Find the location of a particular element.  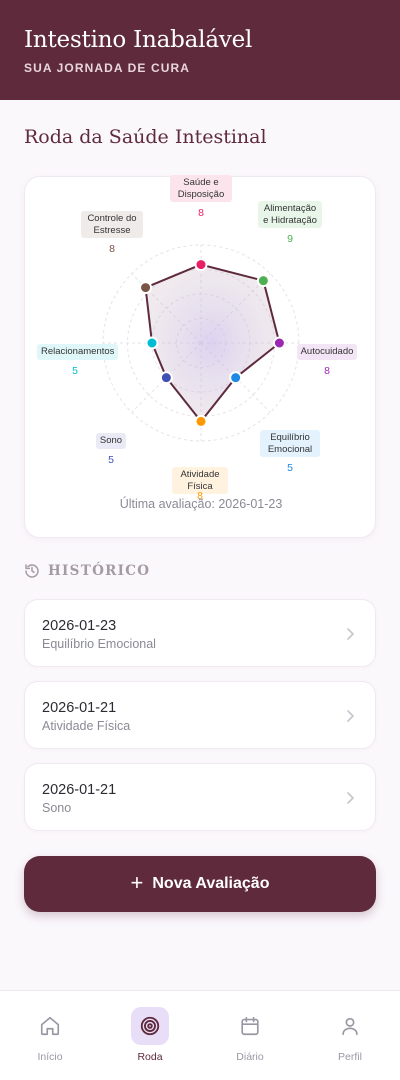

new-evaluation-button: + Nova Avaliação is located at coordinates (200, 884).